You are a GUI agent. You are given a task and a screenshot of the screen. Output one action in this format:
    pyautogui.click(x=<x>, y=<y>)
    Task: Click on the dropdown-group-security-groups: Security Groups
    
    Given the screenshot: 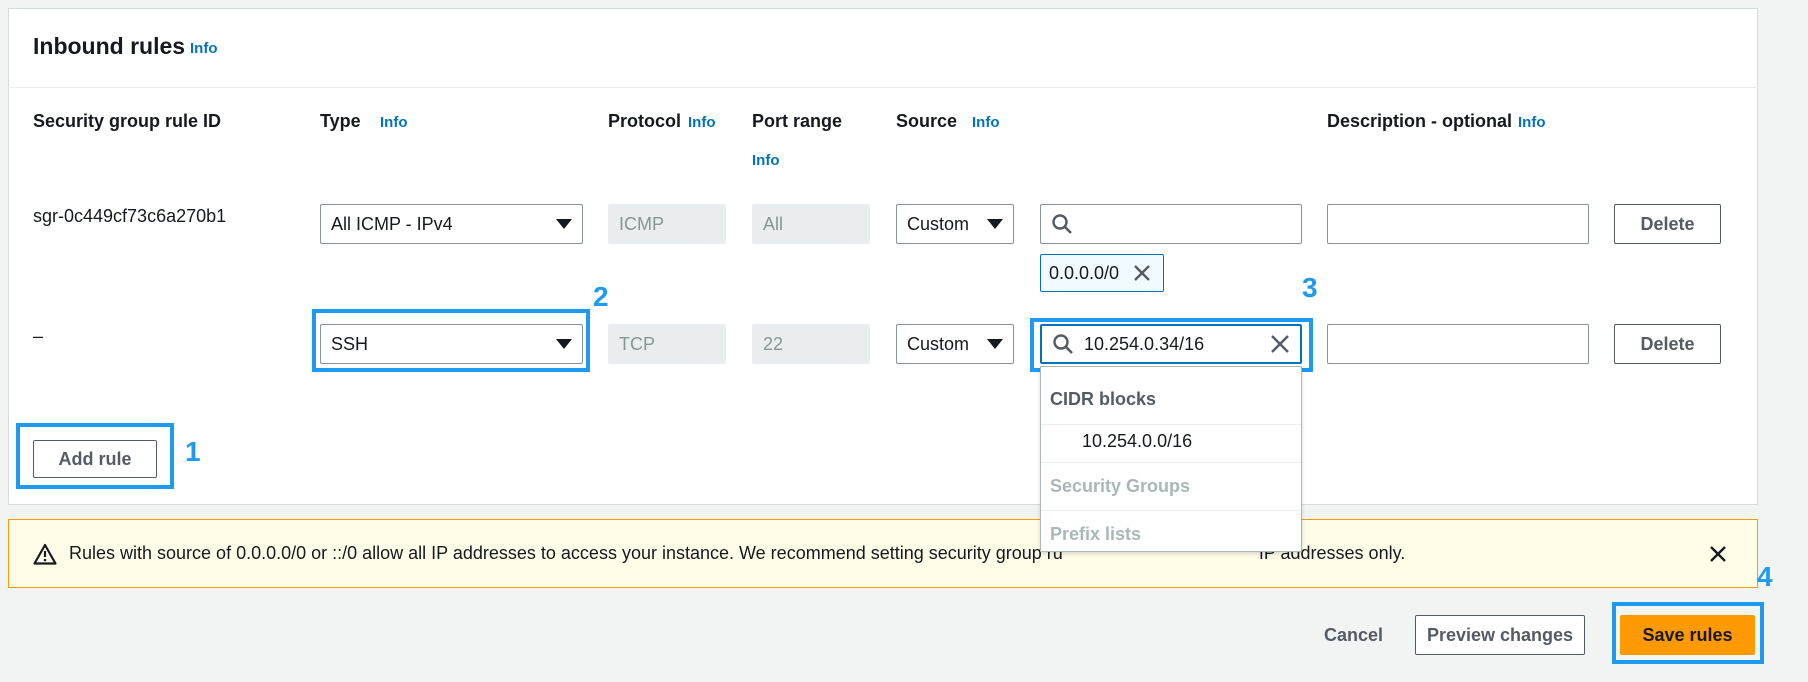 What is the action you would take?
    pyautogui.click(x=1120, y=486)
    